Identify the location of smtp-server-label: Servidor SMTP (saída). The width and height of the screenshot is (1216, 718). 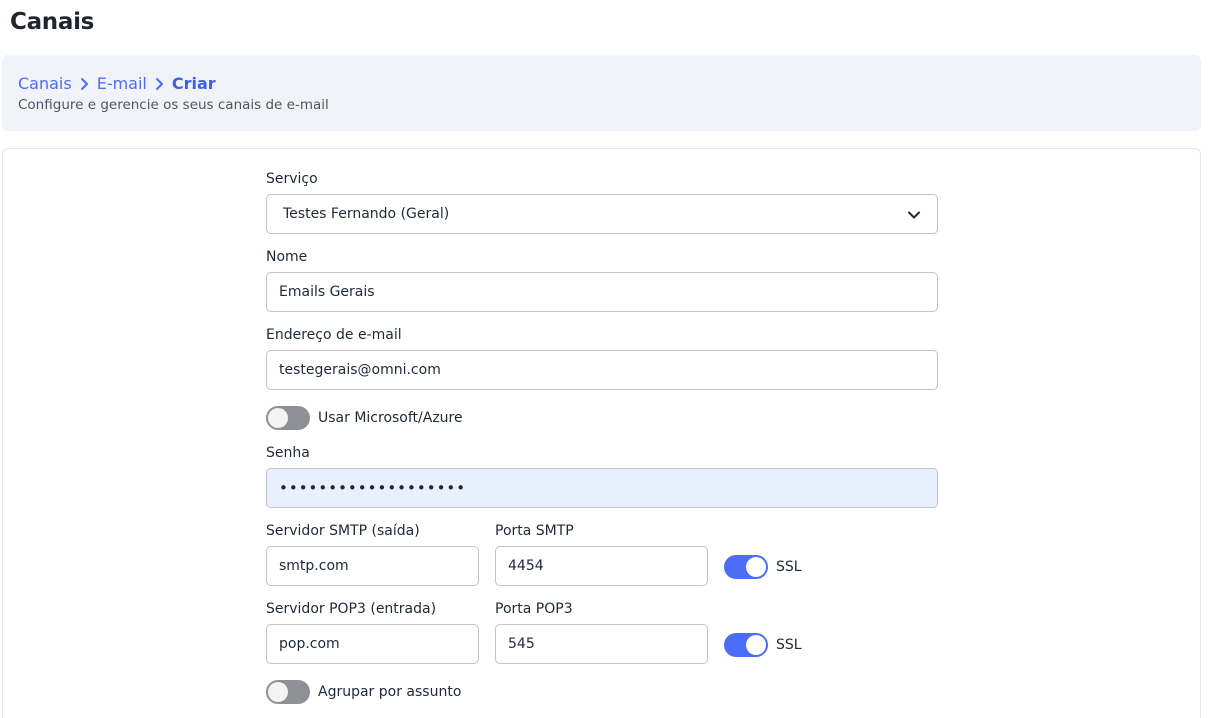
(343, 531).